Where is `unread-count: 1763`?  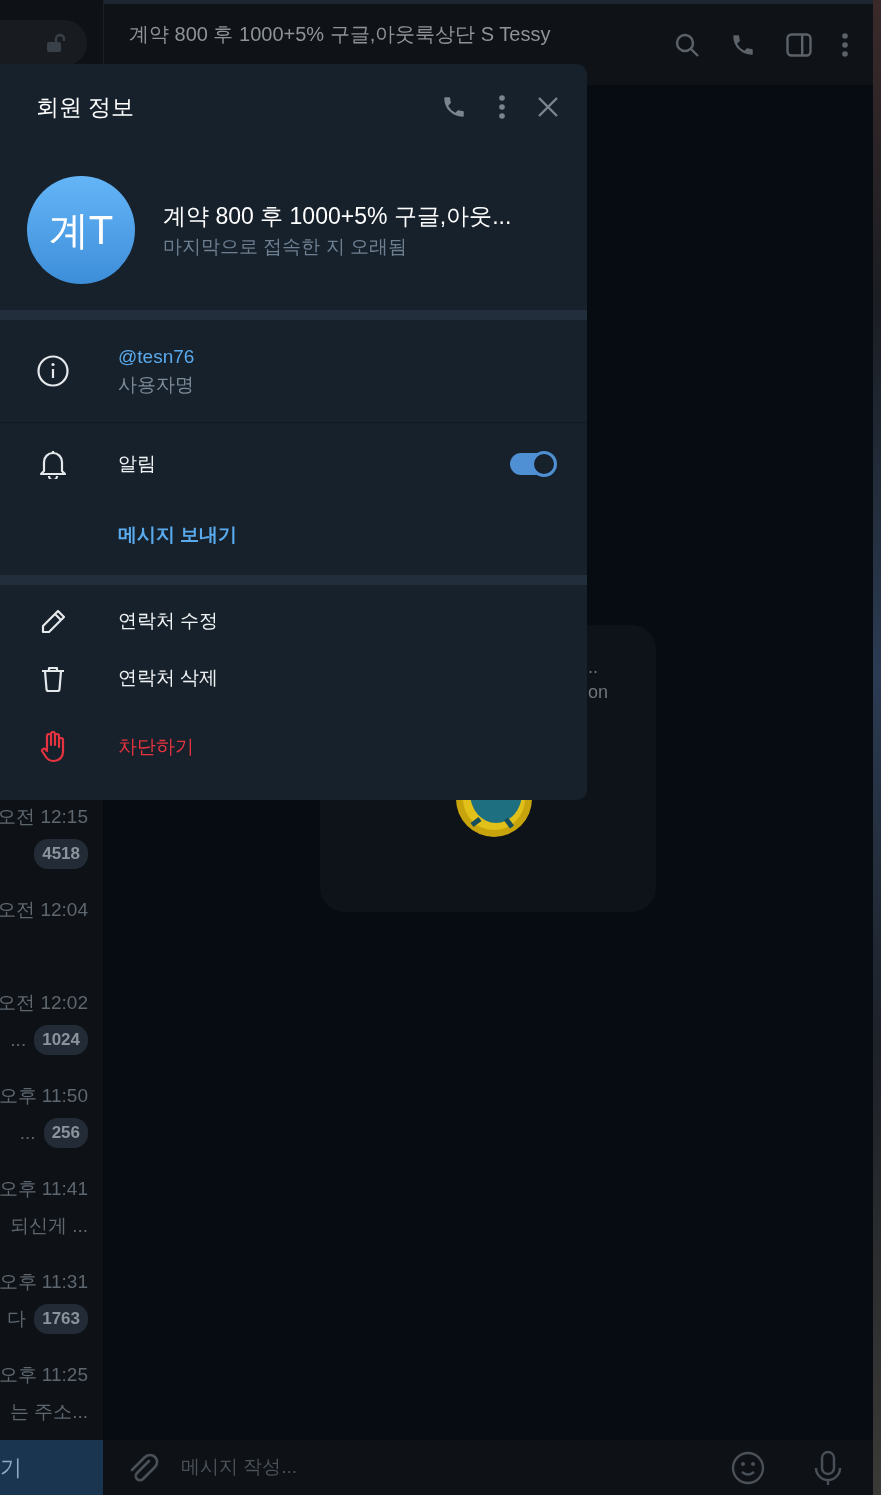 unread-count: 1763 is located at coordinates (61, 1319).